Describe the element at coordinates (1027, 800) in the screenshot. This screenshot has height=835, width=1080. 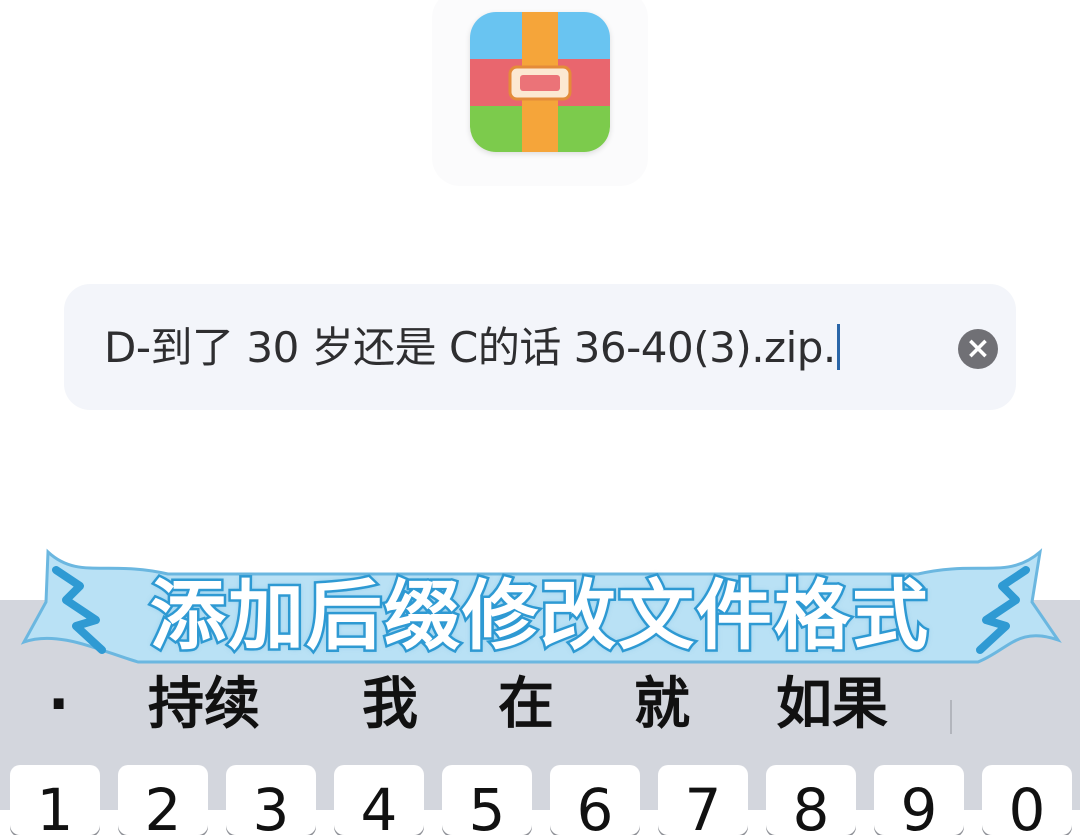
I see `key-0: 0` at that location.